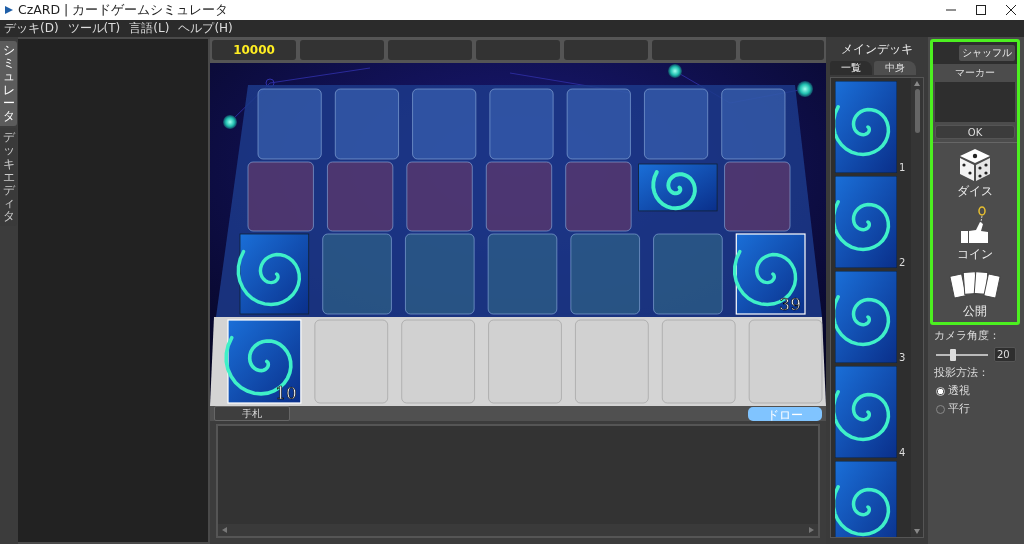 The height and width of the screenshot is (544, 1024). Describe the element at coordinates (903, 262) in the screenshot. I see `card-number: 2` at that location.